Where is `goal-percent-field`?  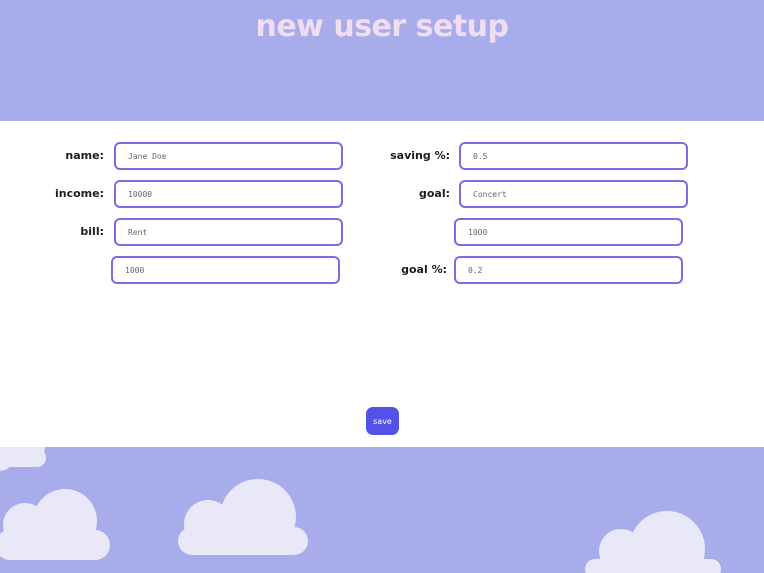 goal-percent-field is located at coordinates (568, 270).